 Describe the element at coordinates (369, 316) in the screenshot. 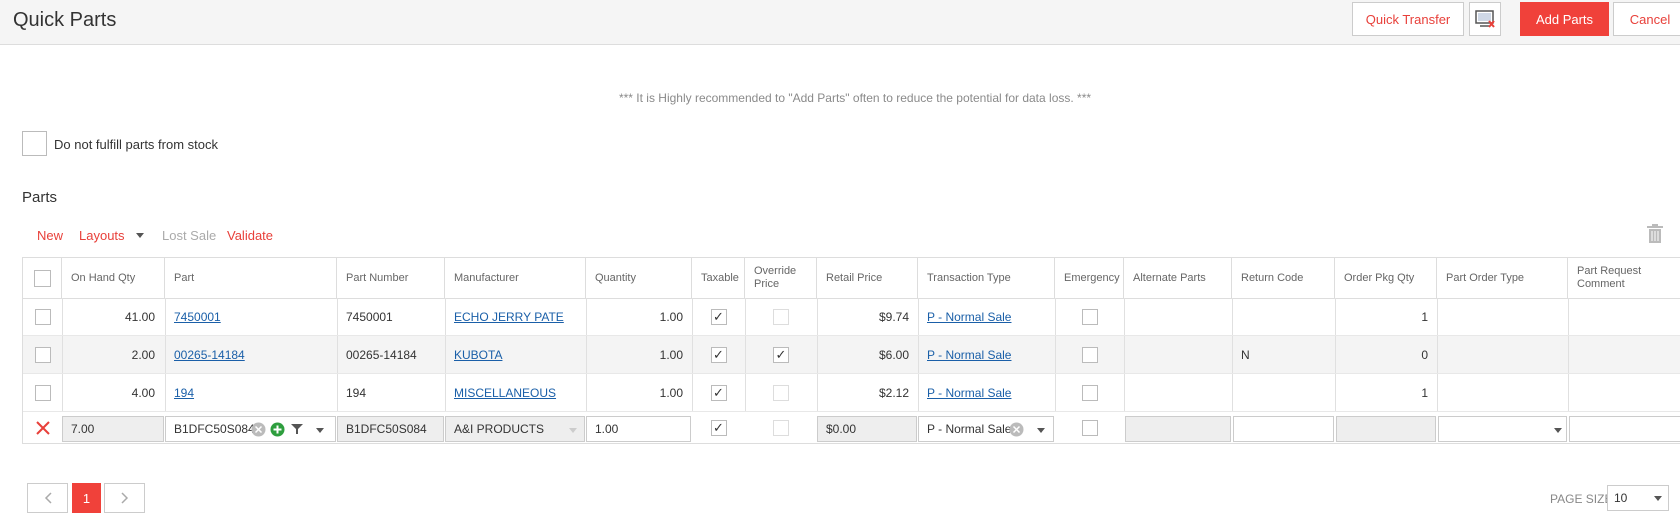

I see `part-number: 7450001` at that location.